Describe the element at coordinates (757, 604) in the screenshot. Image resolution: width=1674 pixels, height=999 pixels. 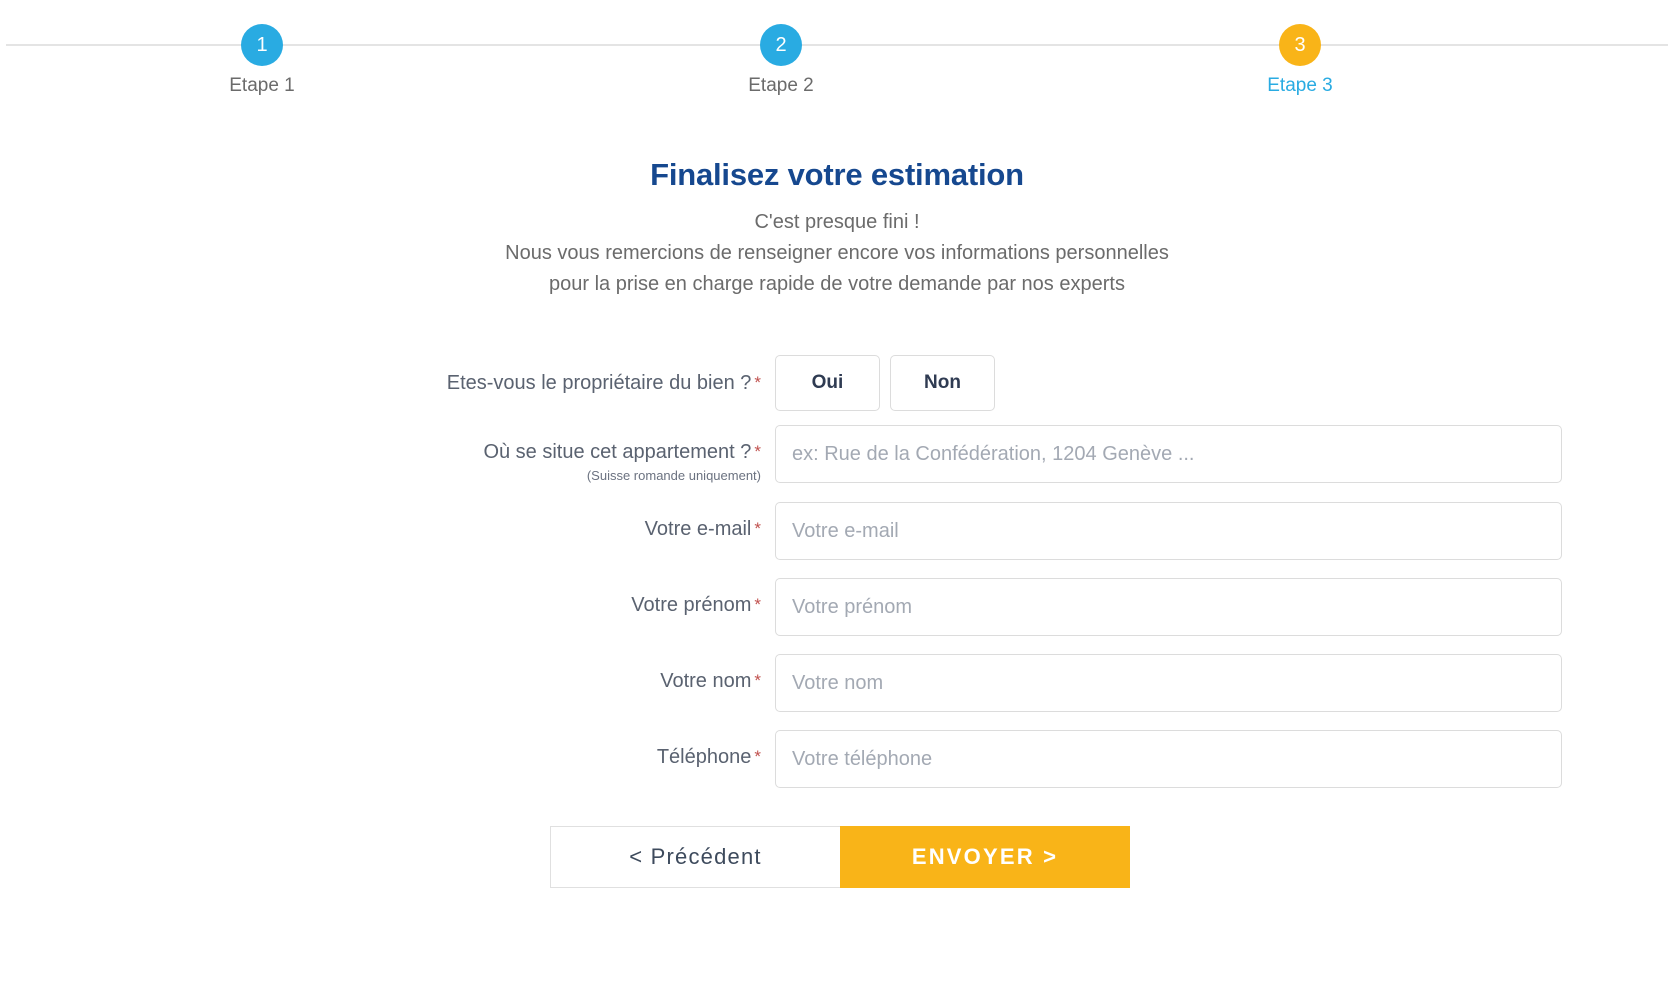
I see `firstname-required-marker: *` at that location.